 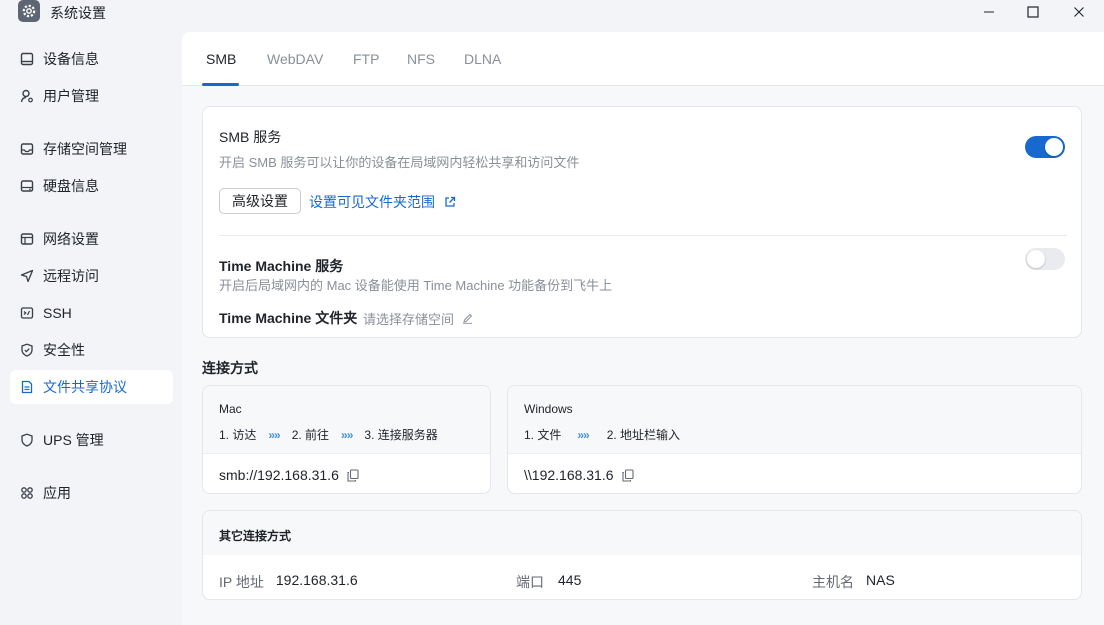 I want to click on mac-address: smb://192.168.31.6, so click(x=289, y=475).